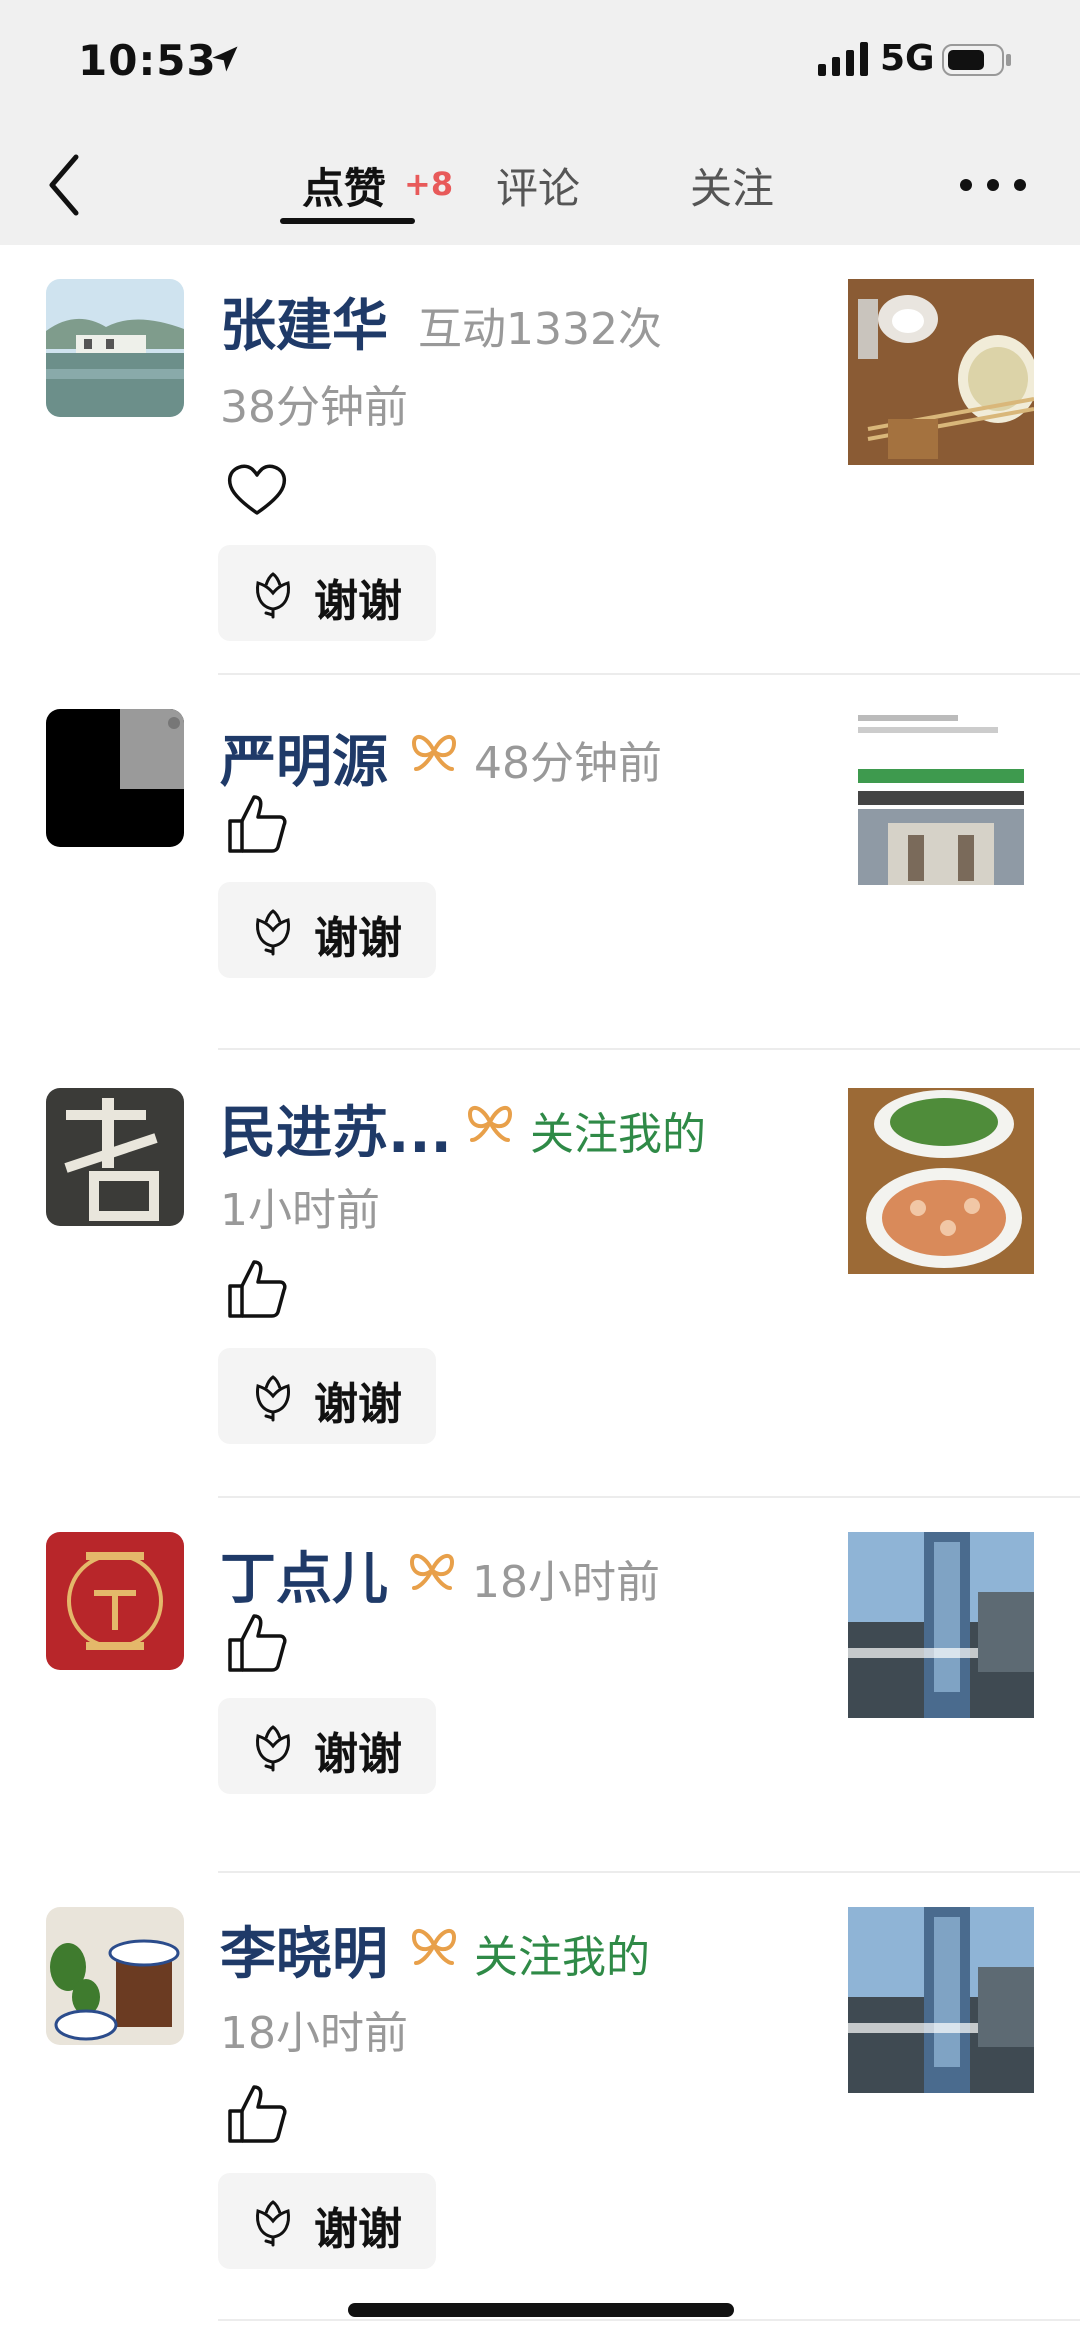 The height and width of the screenshot is (2339, 1080). What do you see at coordinates (257, 489) in the screenshot?
I see `heart-icon` at bounding box center [257, 489].